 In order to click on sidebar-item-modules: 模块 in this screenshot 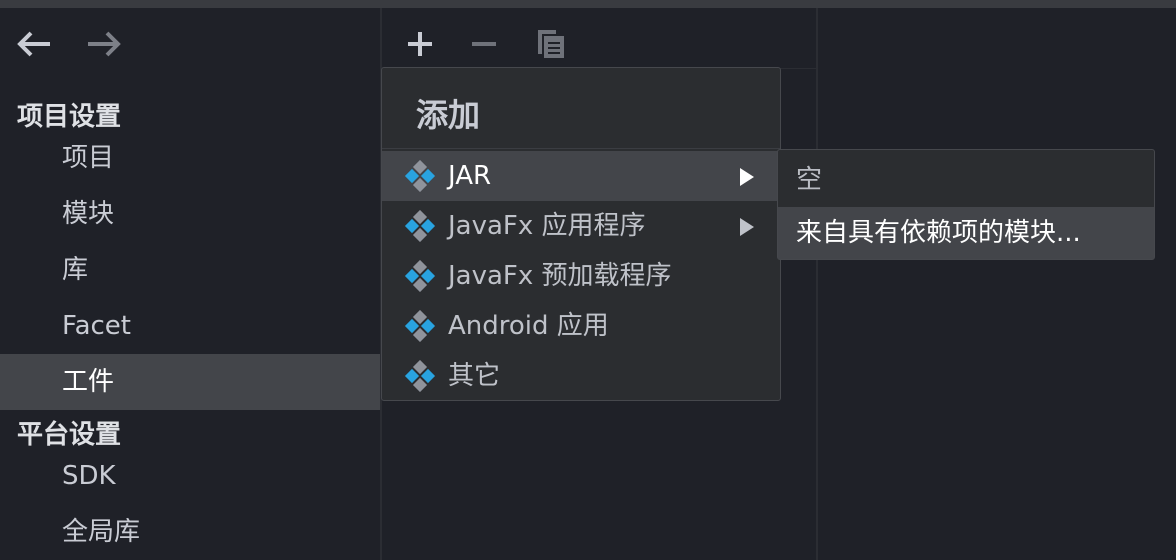, I will do `click(190, 214)`.